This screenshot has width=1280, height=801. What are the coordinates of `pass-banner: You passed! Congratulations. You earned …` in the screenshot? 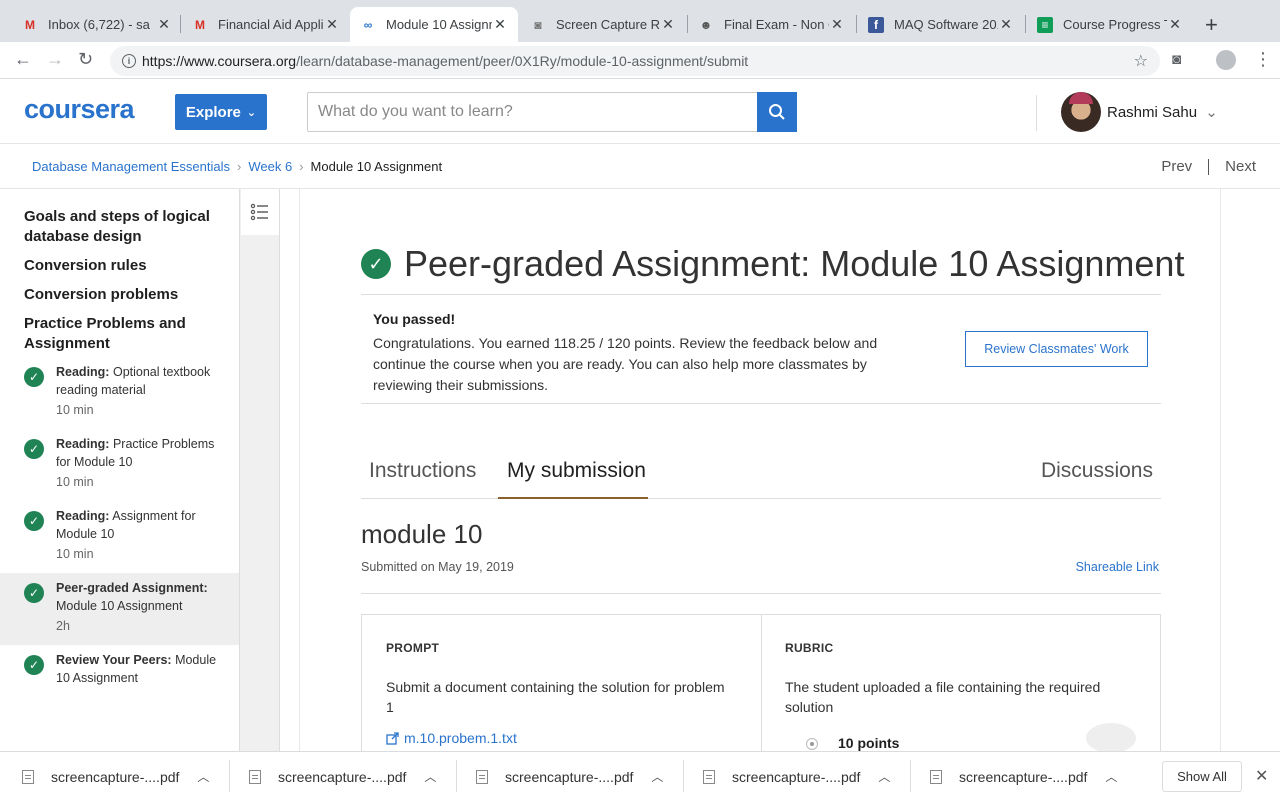 It's located at (761, 349).